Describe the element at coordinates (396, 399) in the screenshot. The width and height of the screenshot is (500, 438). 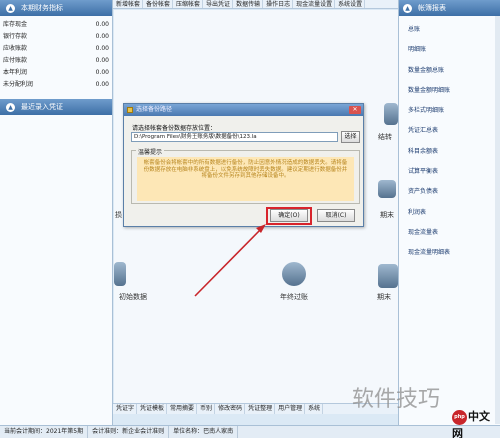
I see `watermark-text: 软件技巧` at that location.